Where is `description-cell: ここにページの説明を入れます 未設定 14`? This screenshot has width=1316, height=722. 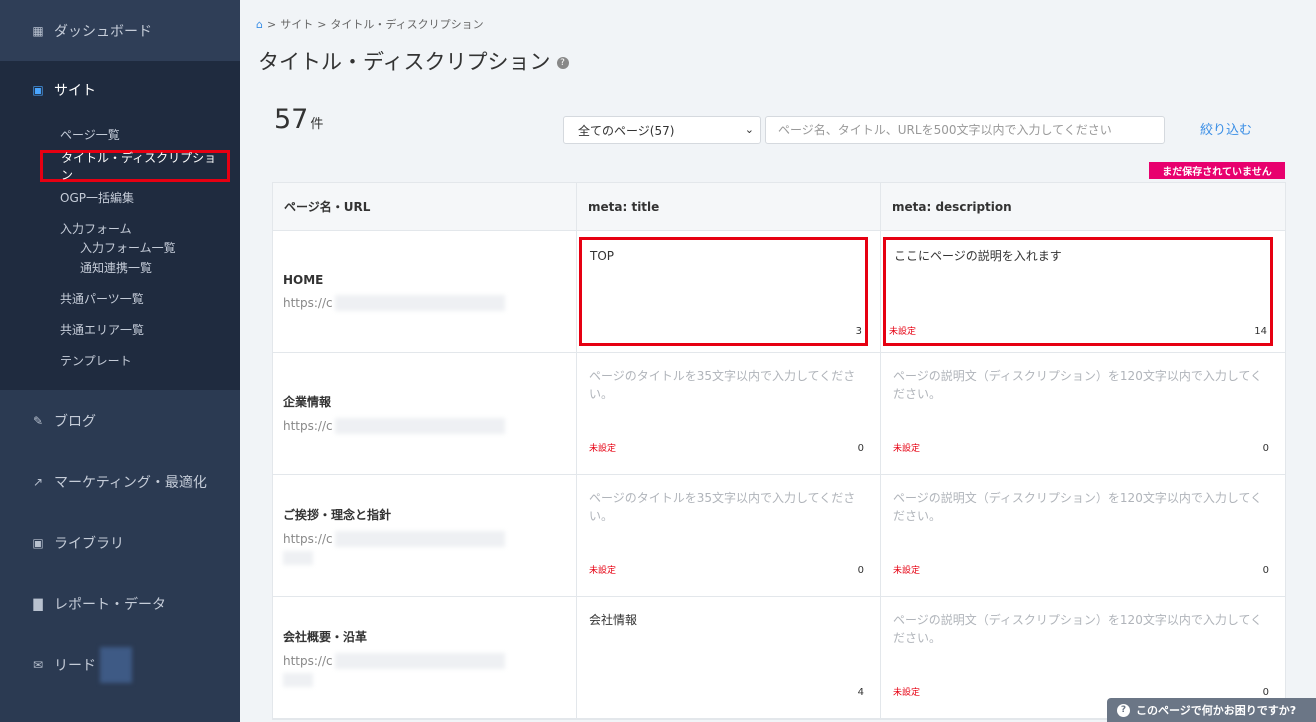 description-cell: ここにページの説明を入れます 未設定 14 is located at coordinates (1083, 291).